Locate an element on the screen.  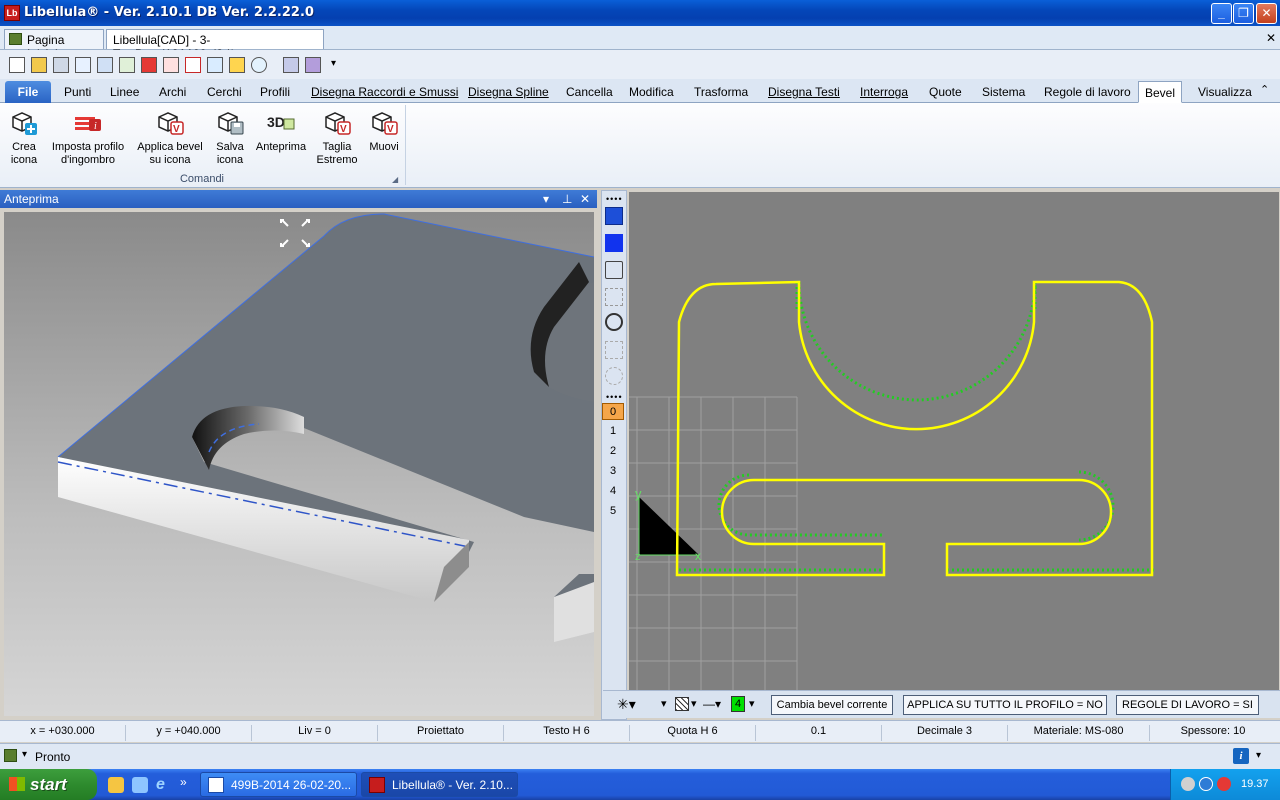
applica-bevel-button: V Applica bevel su icona is located at coordinates (170, 138).